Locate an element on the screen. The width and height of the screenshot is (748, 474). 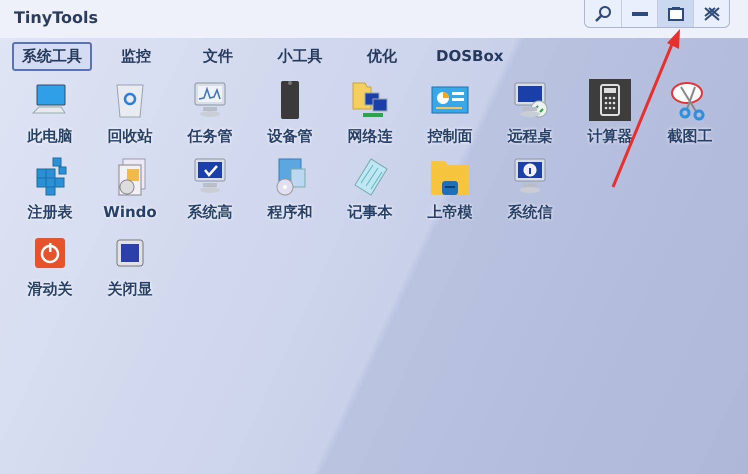
tab: 小工具 is located at coordinates (300, 56).